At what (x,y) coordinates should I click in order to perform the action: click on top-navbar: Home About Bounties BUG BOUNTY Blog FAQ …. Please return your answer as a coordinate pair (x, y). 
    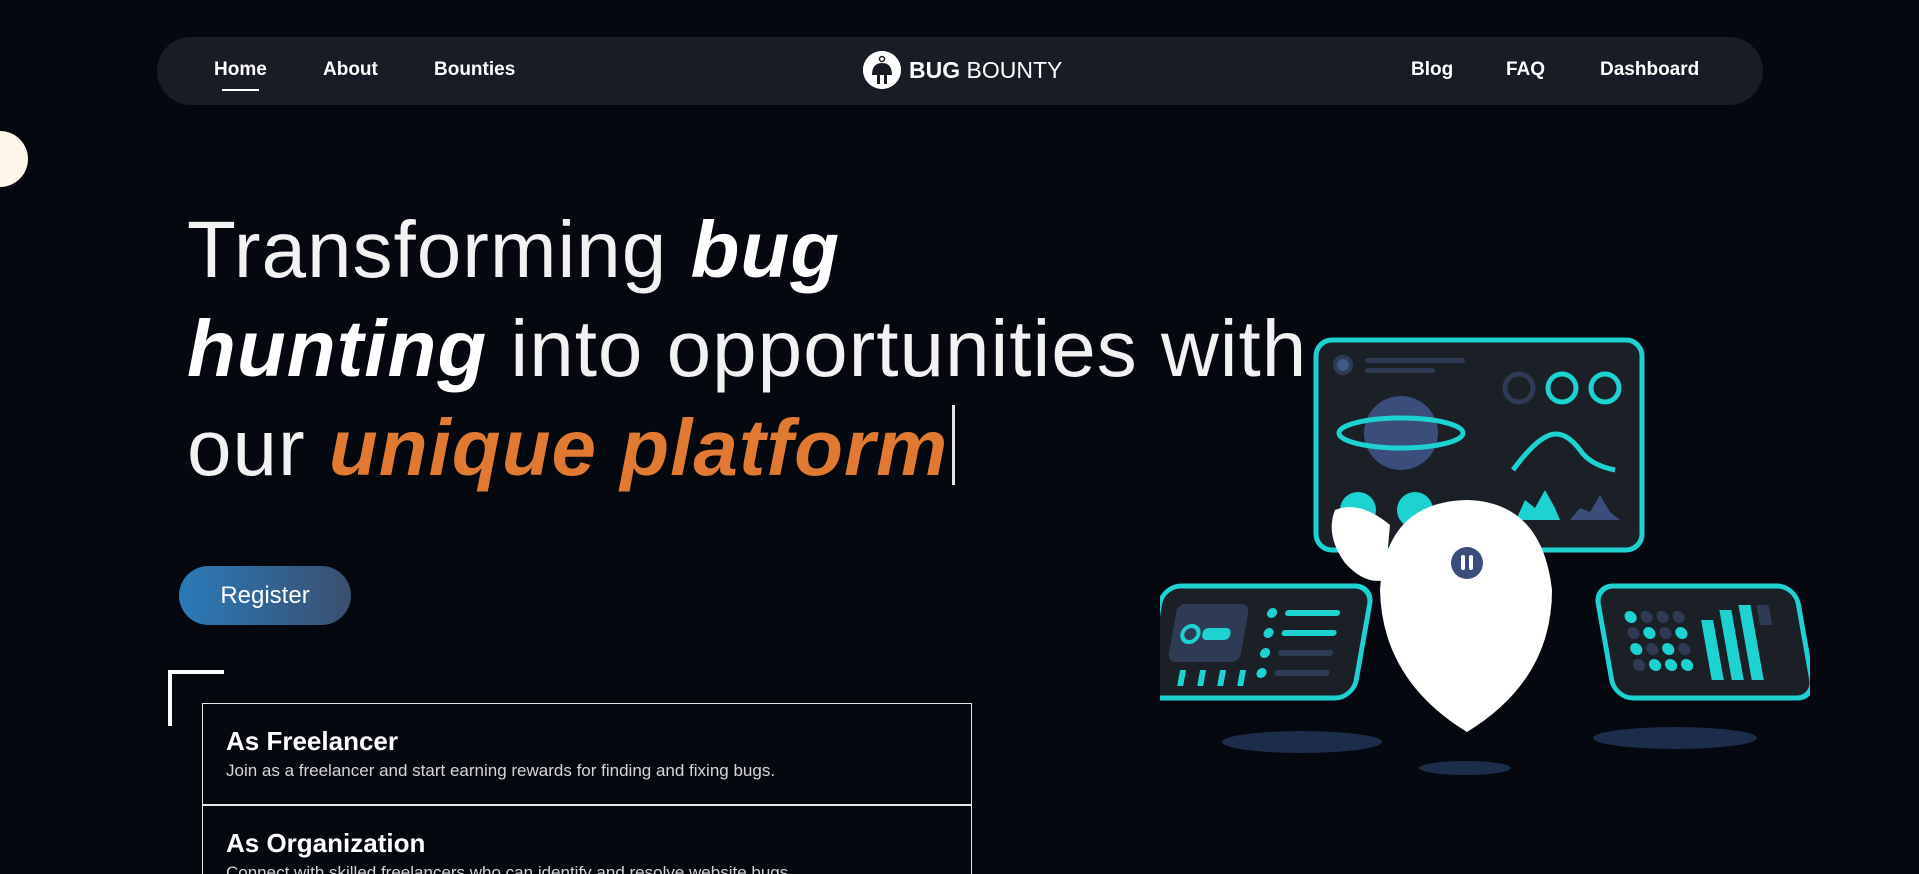
    Looking at the image, I should click on (960, 71).